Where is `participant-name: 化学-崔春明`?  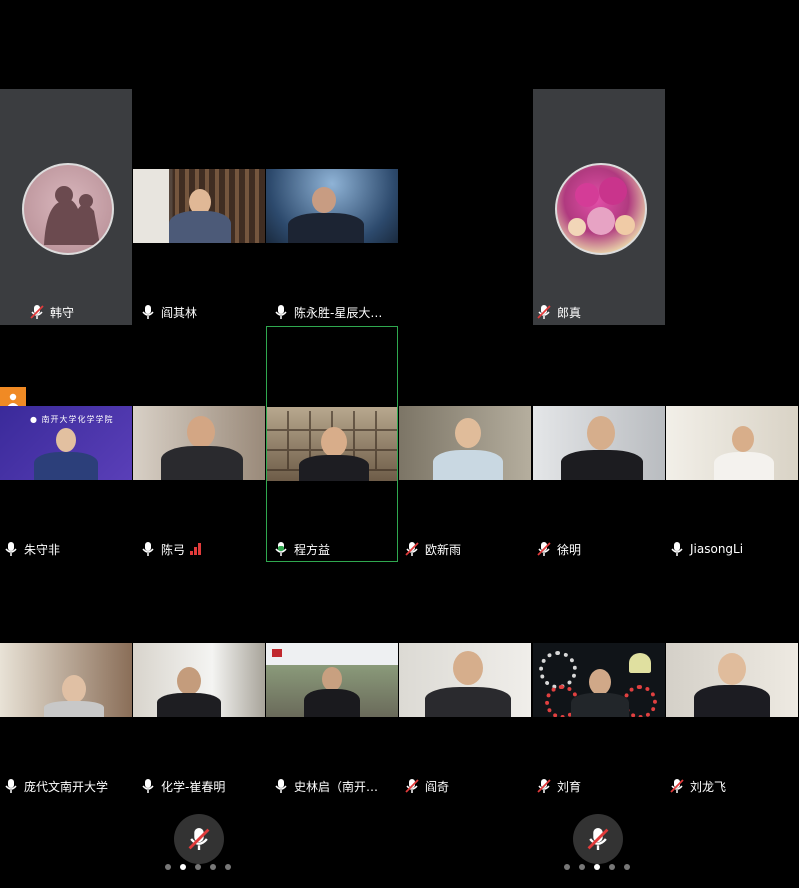
participant-name: 化学-崔春明 is located at coordinates (193, 786).